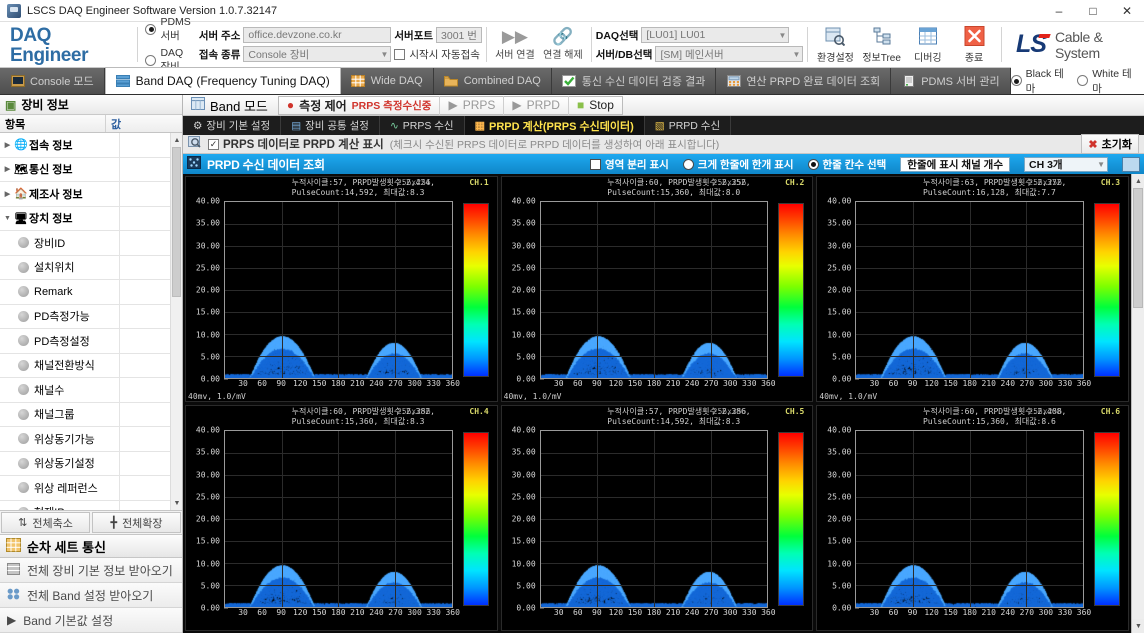 The height and width of the screenshot is (633, 1144). Describe the element at coordinates (536, 105) in the screenshot. I see `prpd-button: ▶ PRPD` at that location.